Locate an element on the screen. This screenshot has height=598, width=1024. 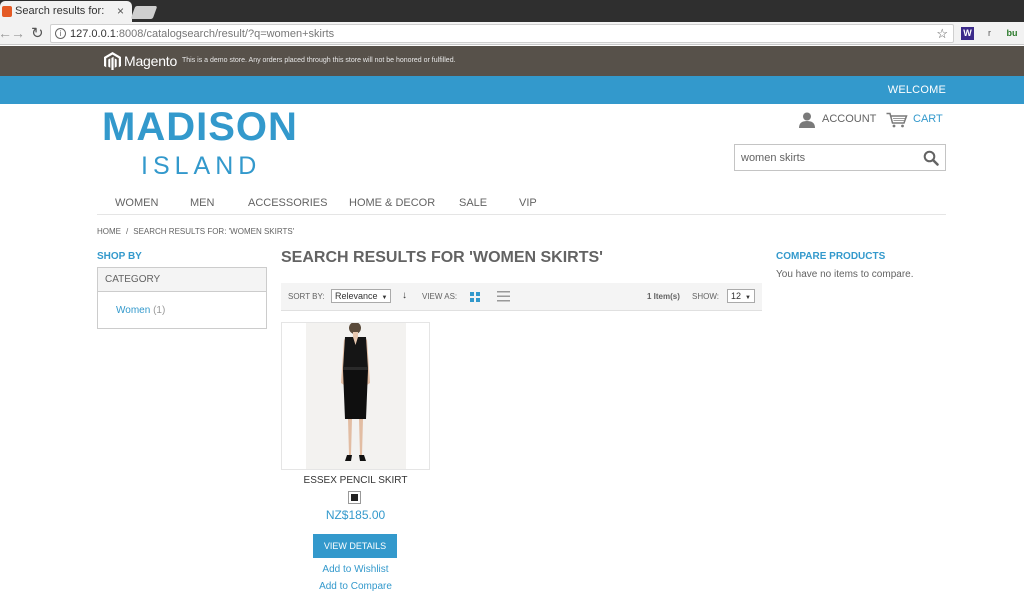
category-filter-label: Women is located at coordinates (133, 310).